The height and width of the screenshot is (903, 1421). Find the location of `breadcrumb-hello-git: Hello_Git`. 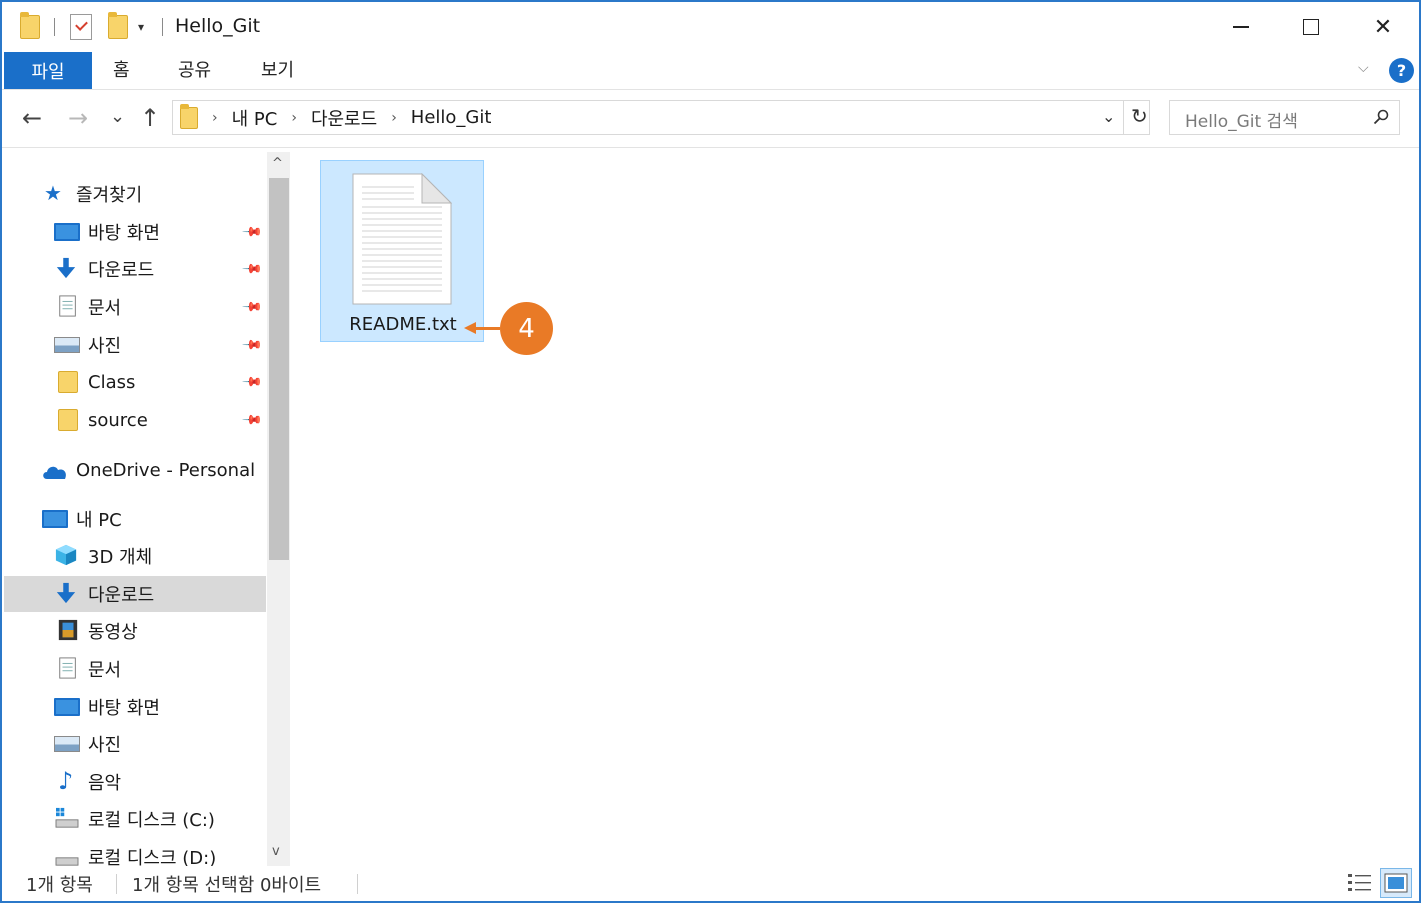

breadcrumb-hello-git: Hello_Git is located at coordinates (451, 117).